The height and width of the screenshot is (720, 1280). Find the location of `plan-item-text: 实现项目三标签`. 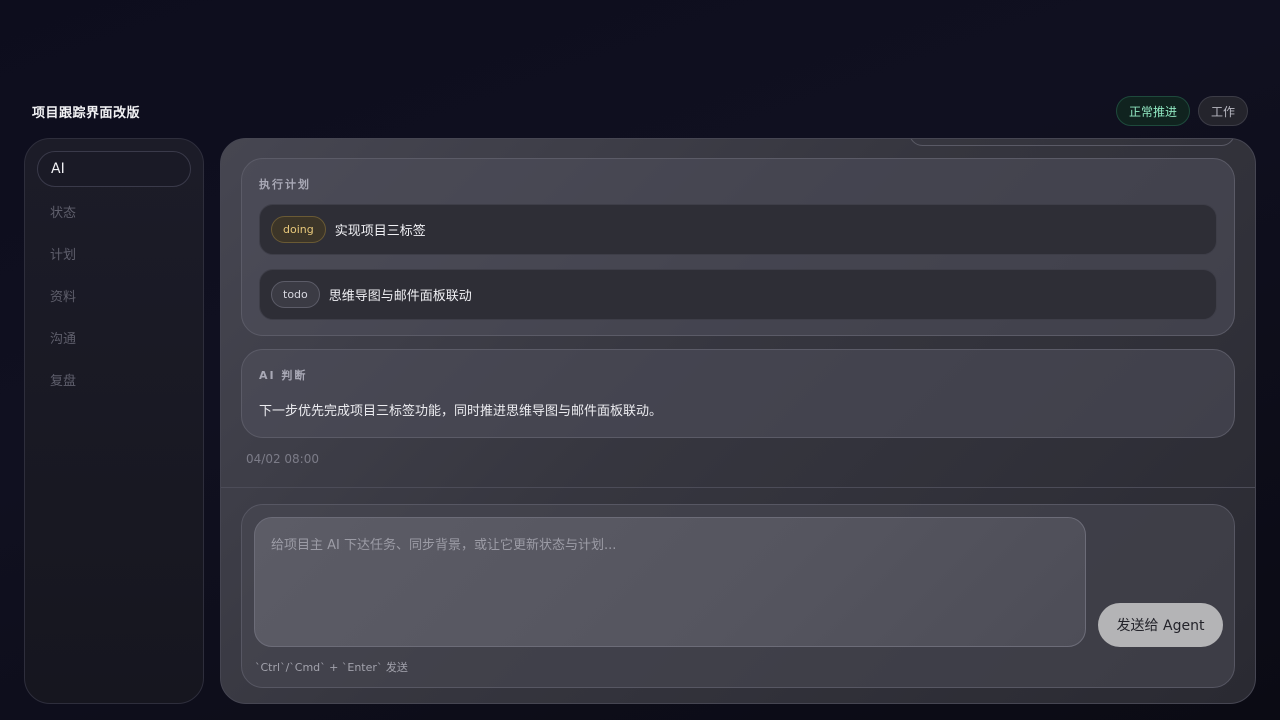

plan-item-text: 实现项目三标签 is located at coordinates (380, 231).